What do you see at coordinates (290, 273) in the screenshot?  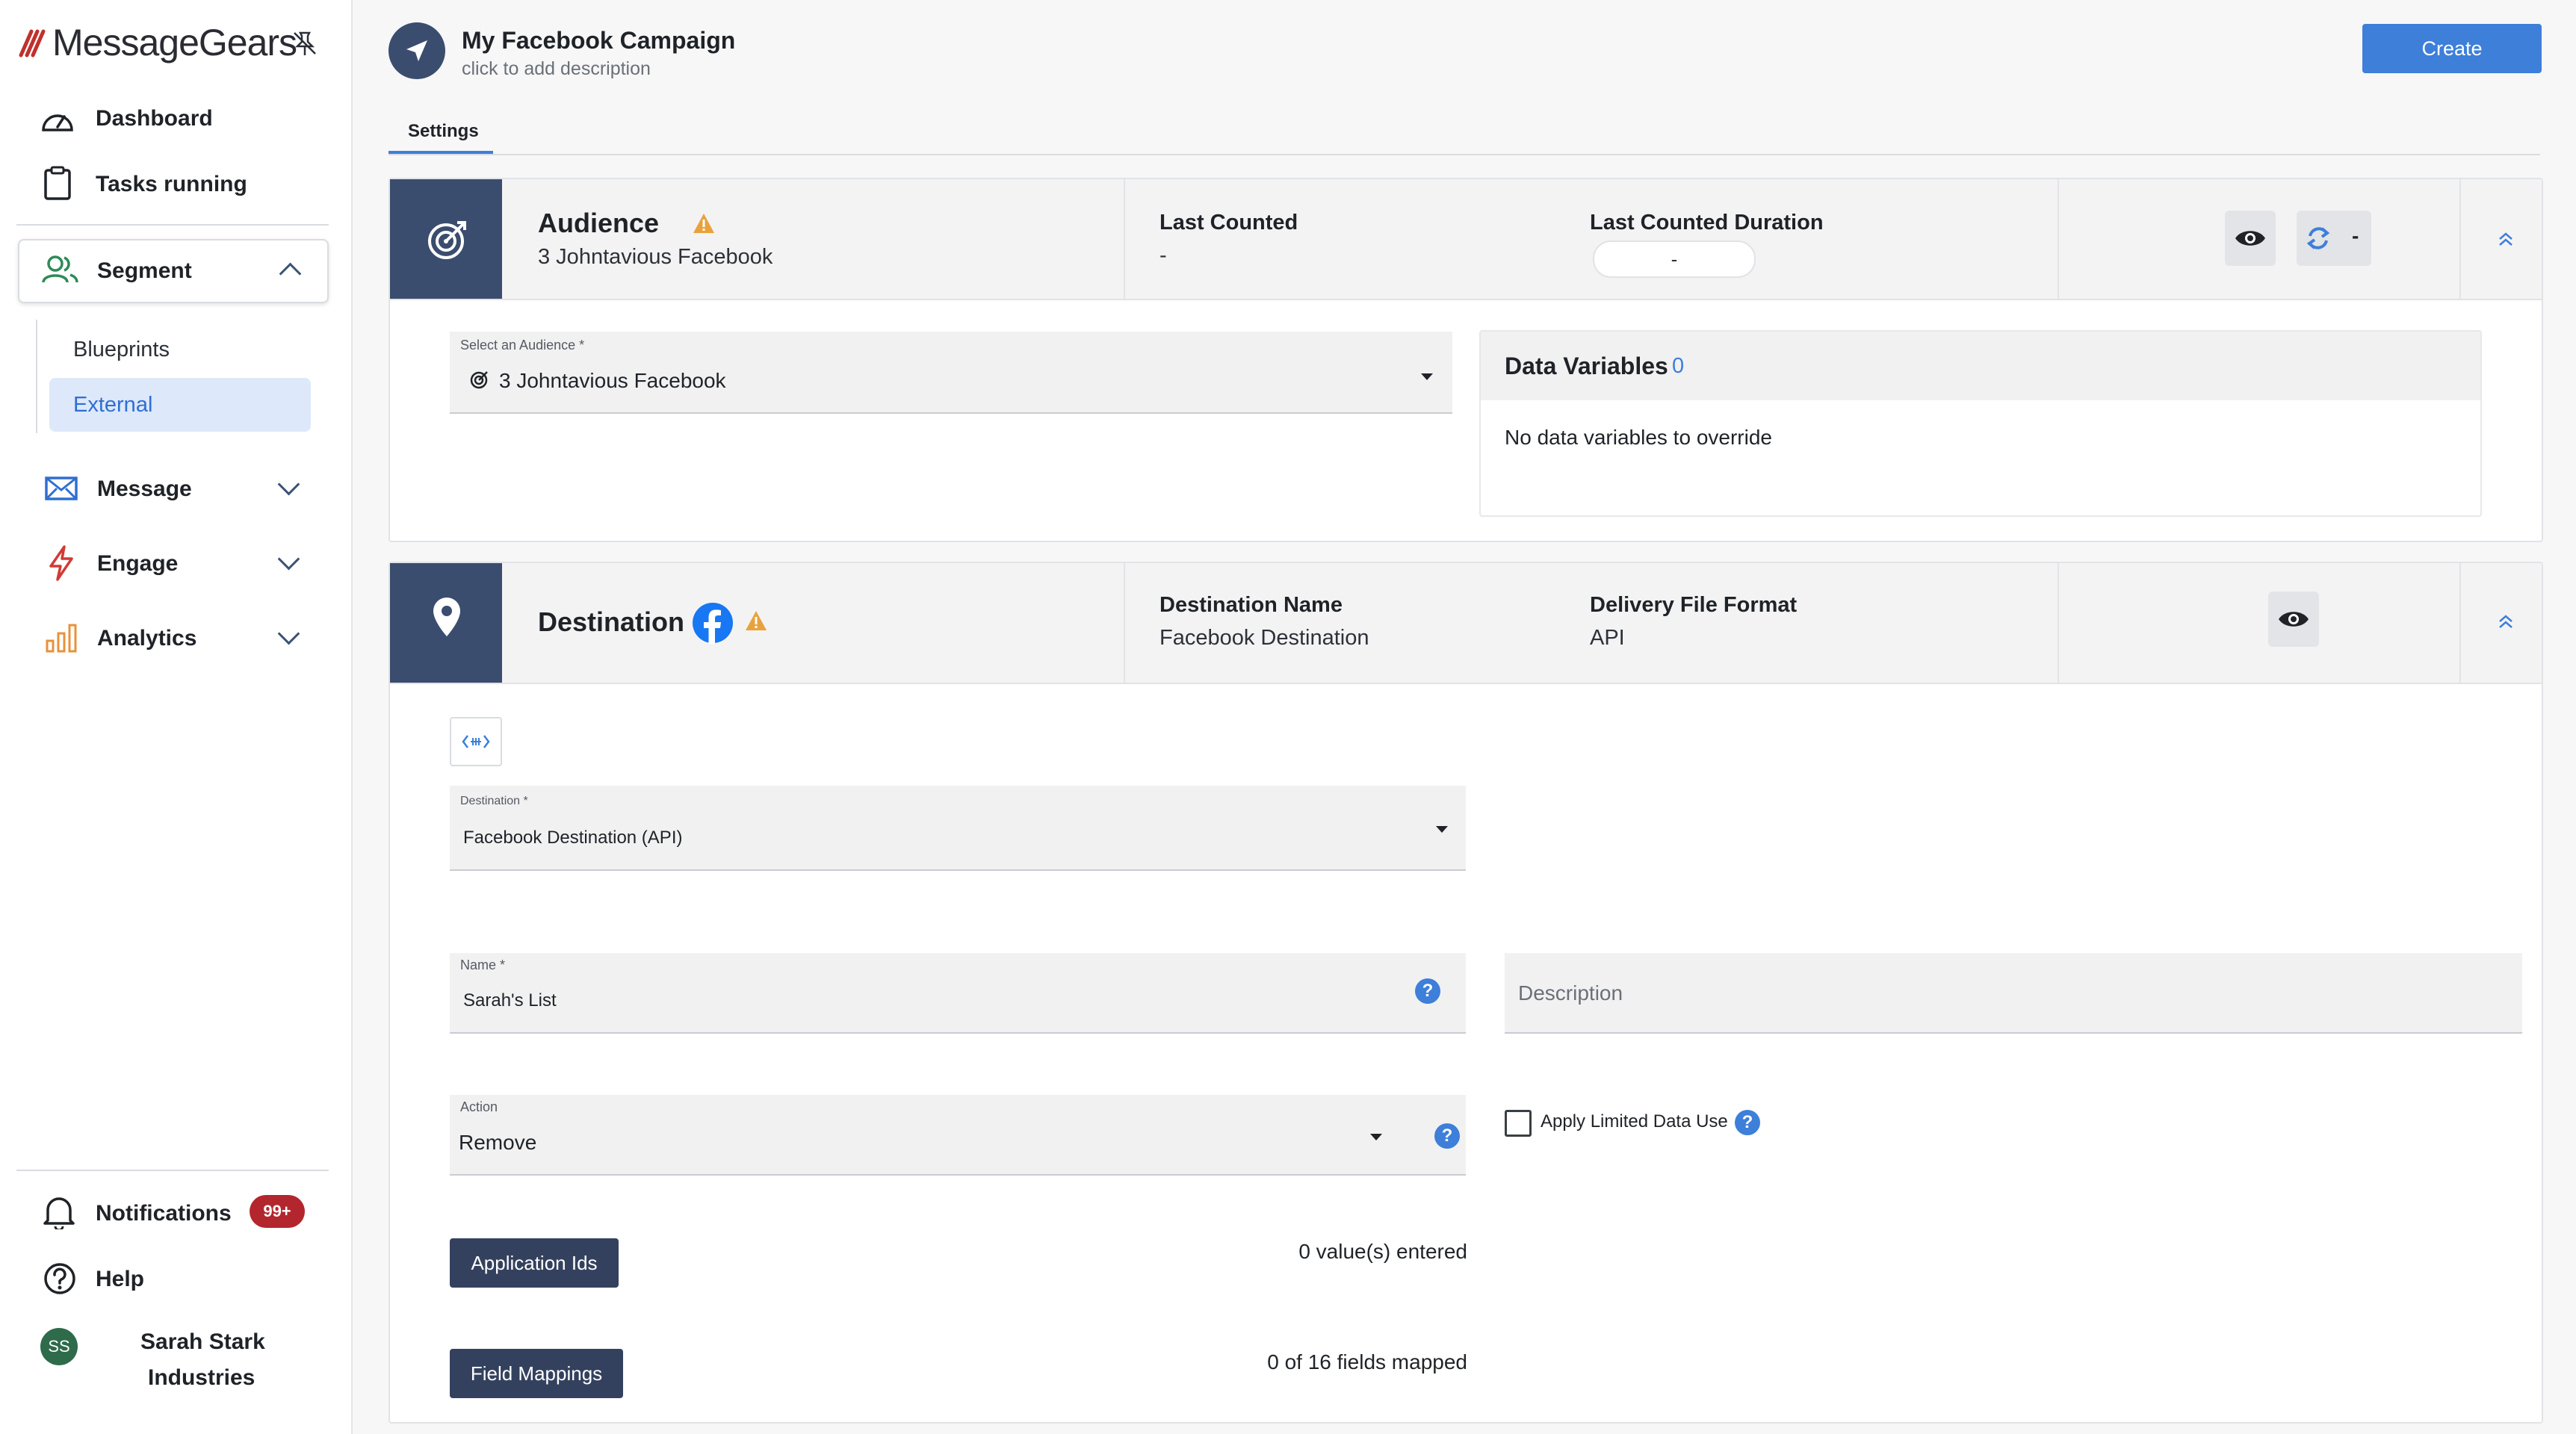 I see `chevron-up-icon` at bounding box center [290, 273].